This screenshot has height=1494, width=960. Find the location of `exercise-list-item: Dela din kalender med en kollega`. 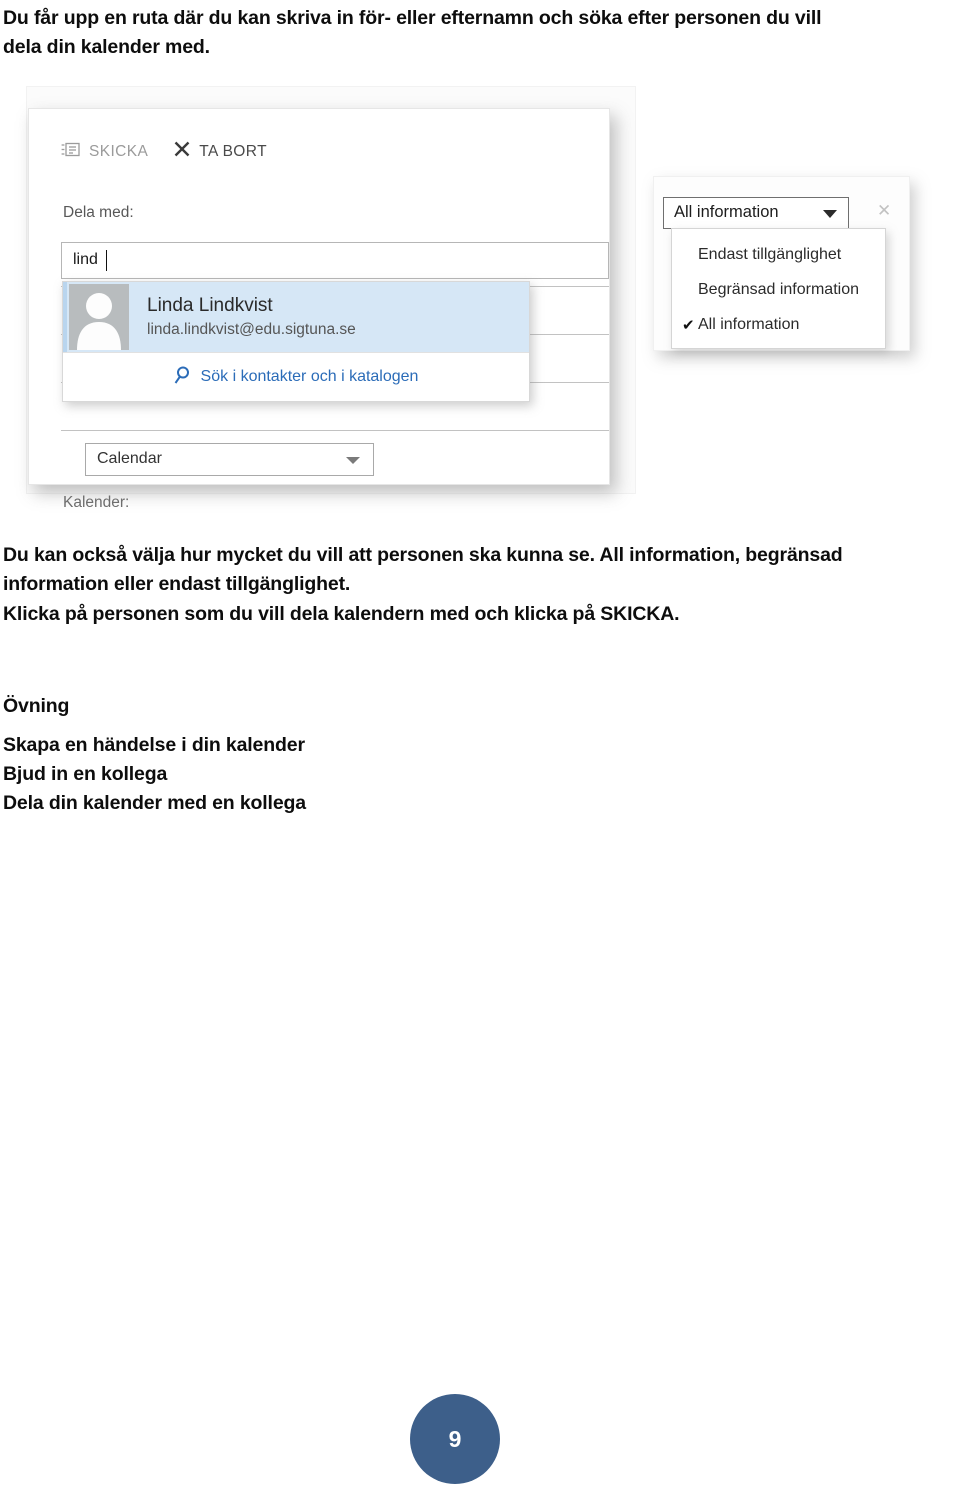

exercise-list-item: Dela din kalender med en kollega is located at coordinates (154, 803).